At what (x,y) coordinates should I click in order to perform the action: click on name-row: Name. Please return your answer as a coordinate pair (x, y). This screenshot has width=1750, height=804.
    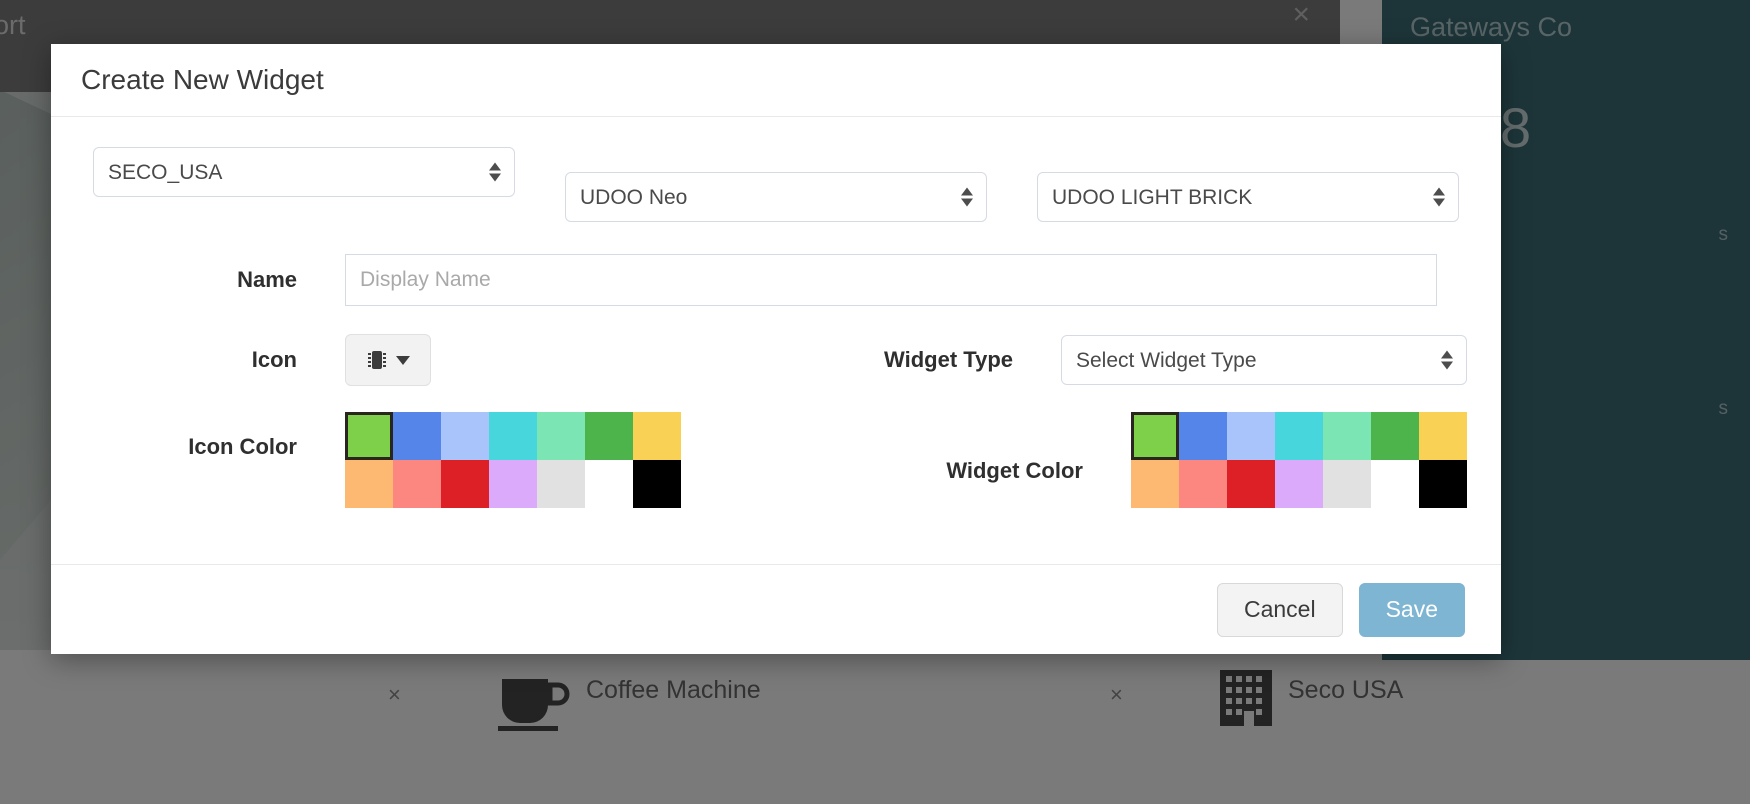
    Looking at the image, I should click on (780, 280).